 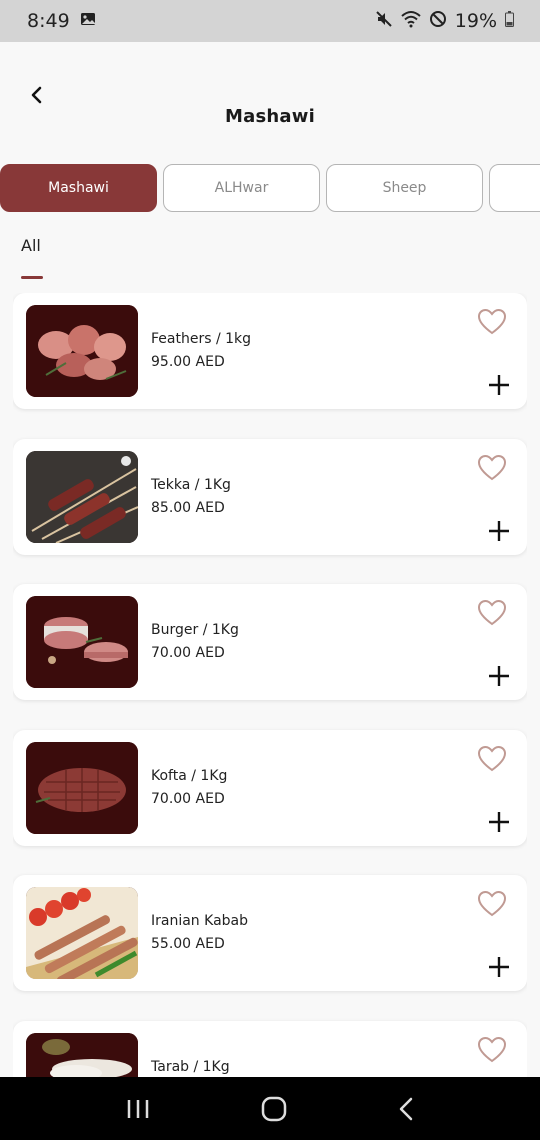 What do you see at coordinates (88, 21) in the screenshot?
I see `gallery-notification-icon` at bounding box center [88, 21].